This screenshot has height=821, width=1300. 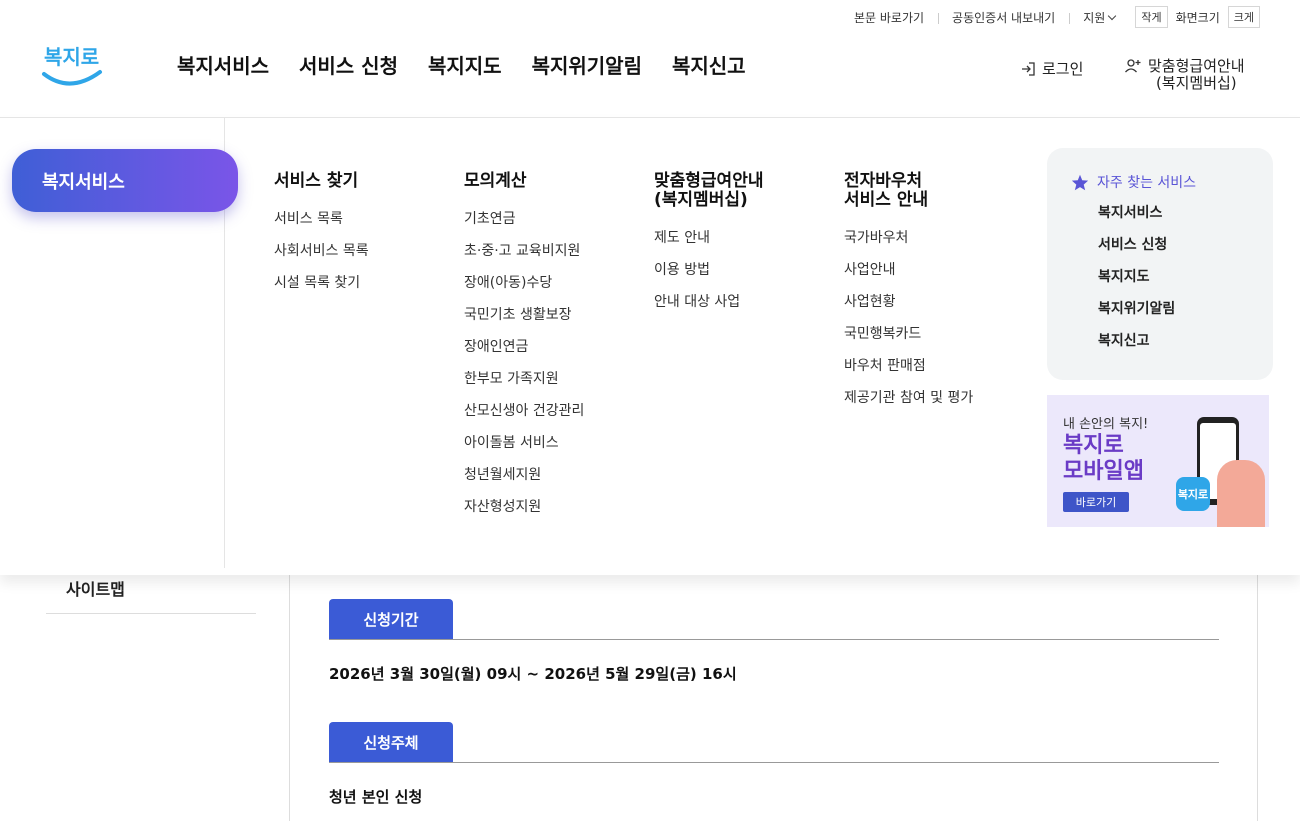 I want to click on banner-go-button: 바로가기, so click(x=1096, y=502).